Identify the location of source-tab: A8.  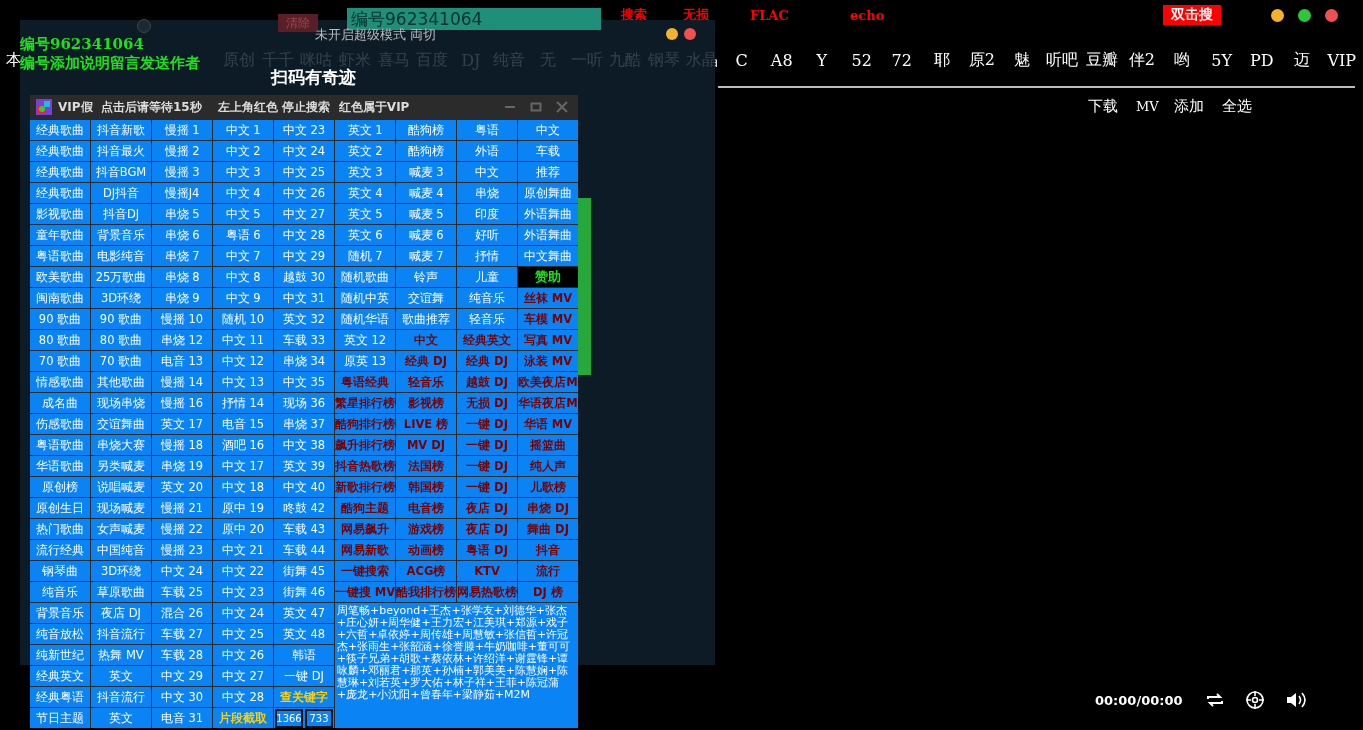
(781, 60).